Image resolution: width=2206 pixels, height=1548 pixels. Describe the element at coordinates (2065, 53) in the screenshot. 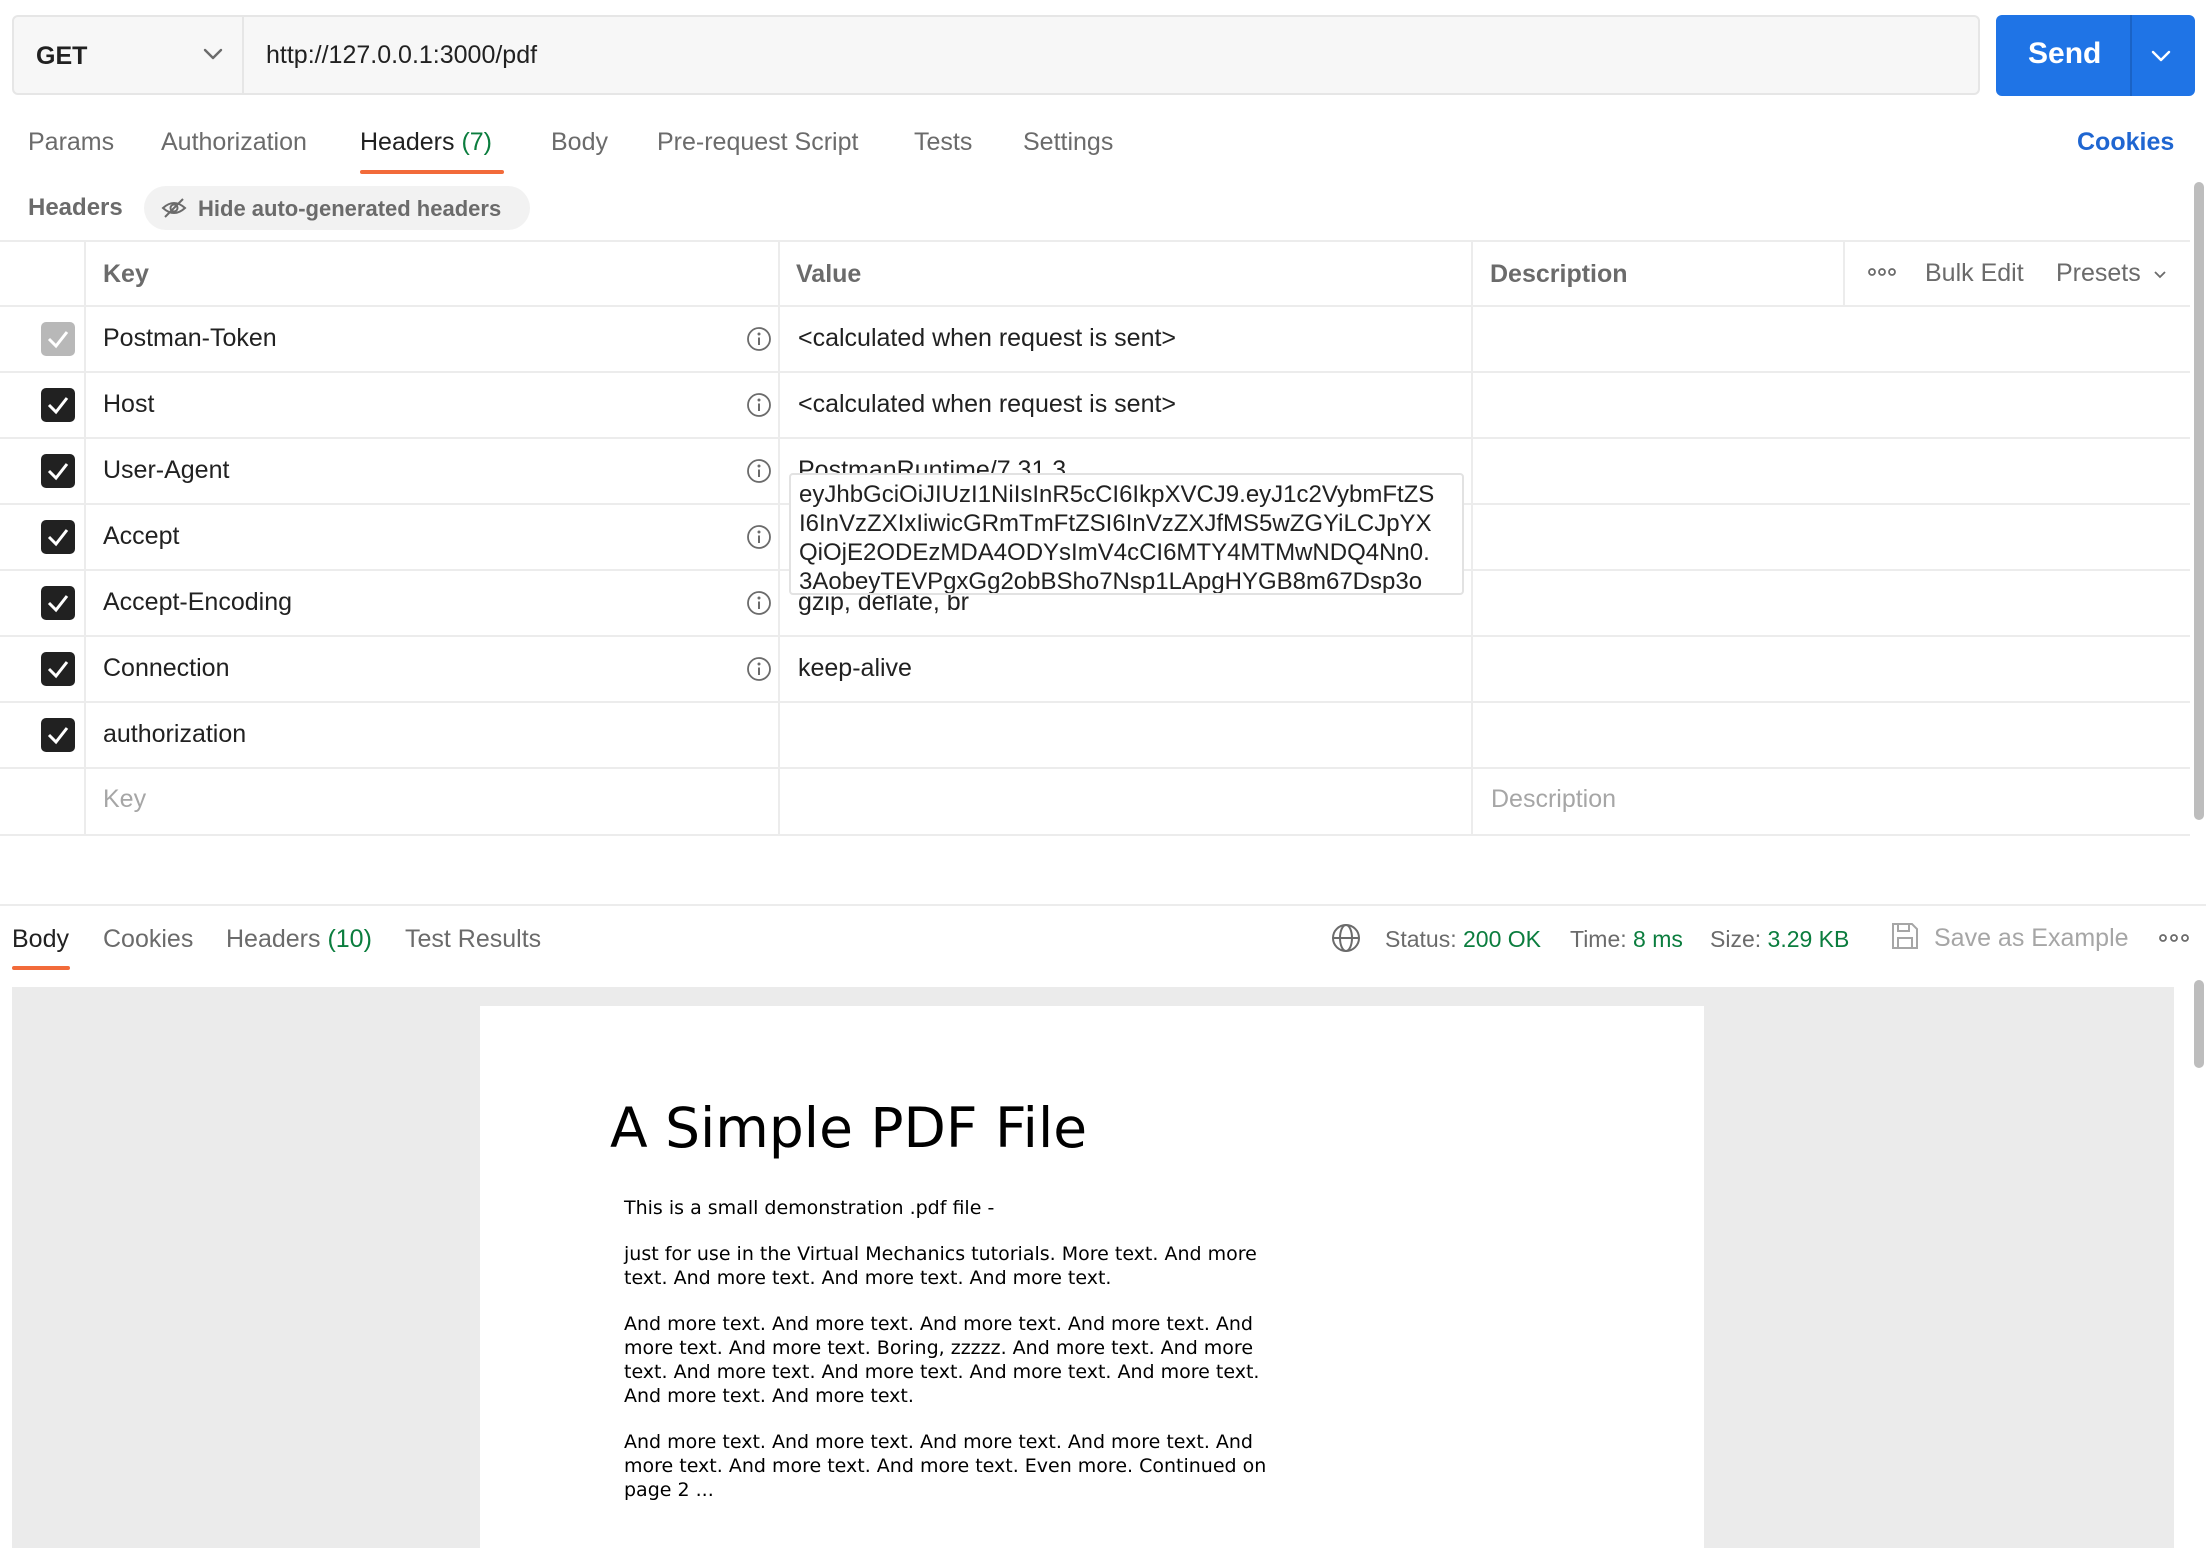

I see `send-label: Send` at that location.